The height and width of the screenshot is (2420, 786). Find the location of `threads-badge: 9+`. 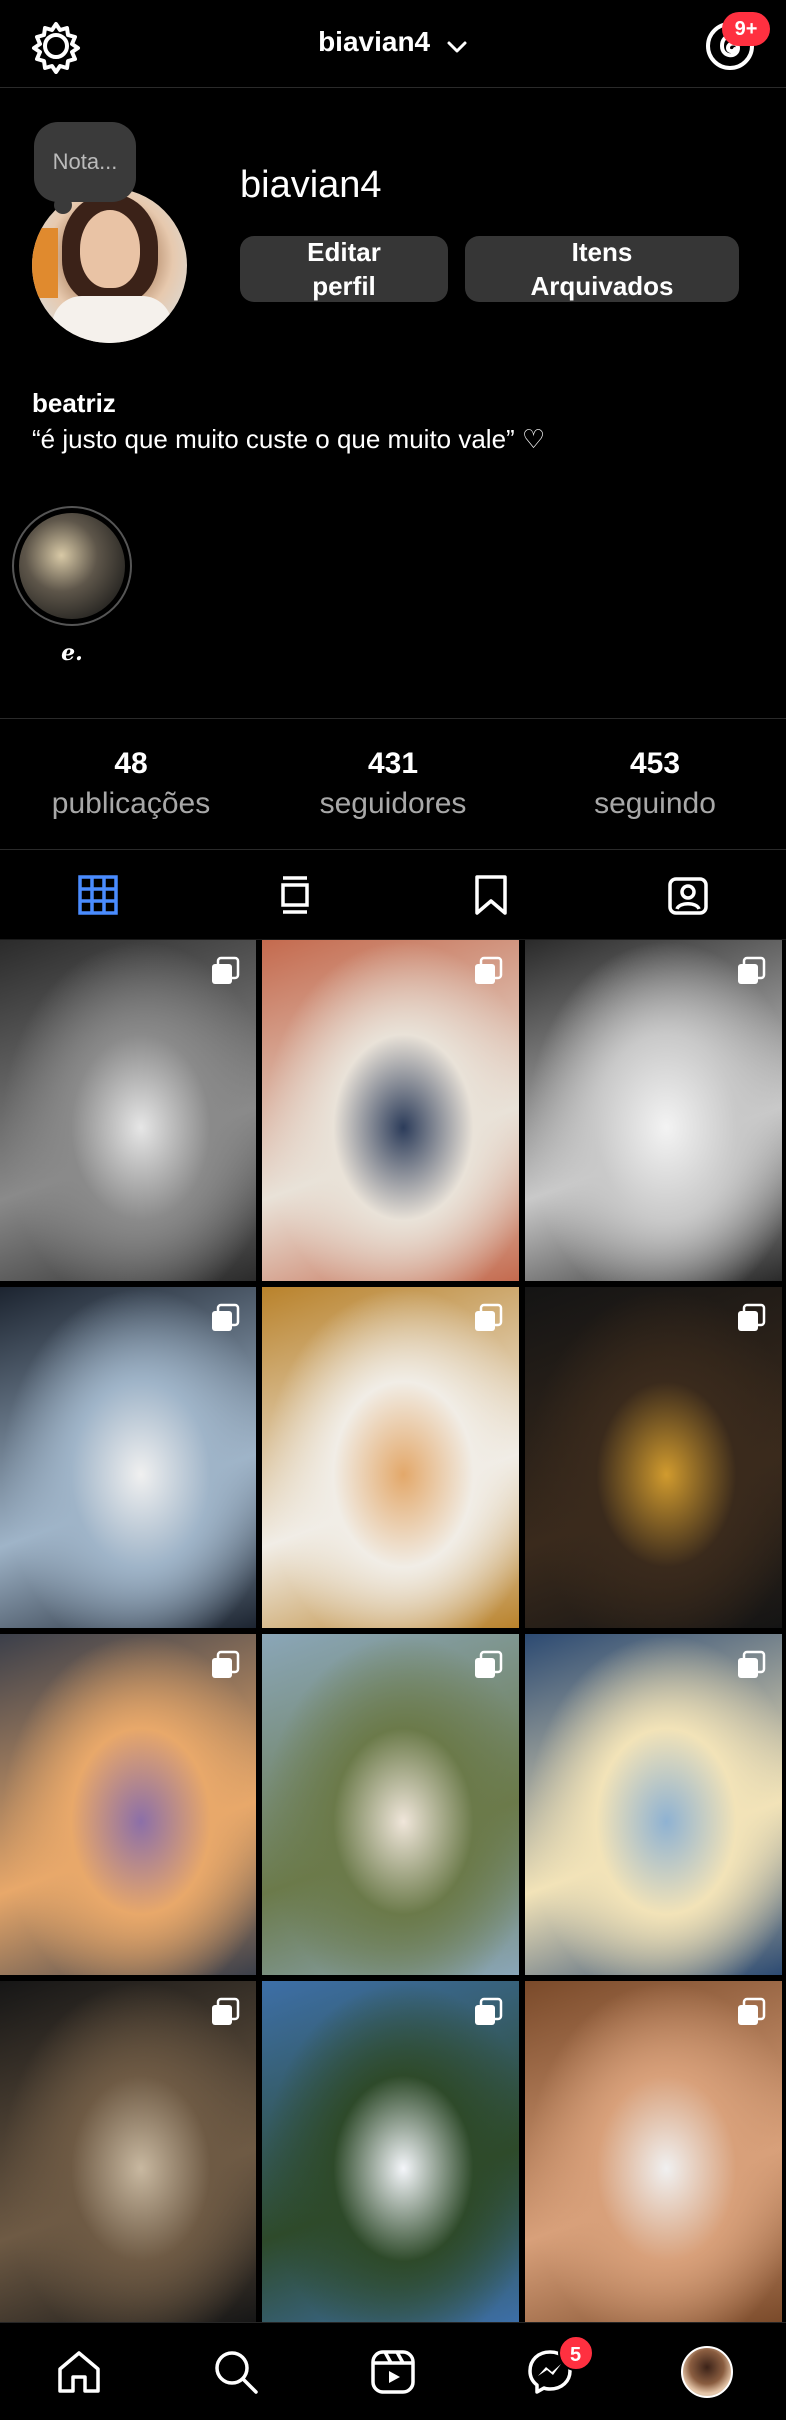

threads-badge: 9+ is located at coordinates (746, 29).